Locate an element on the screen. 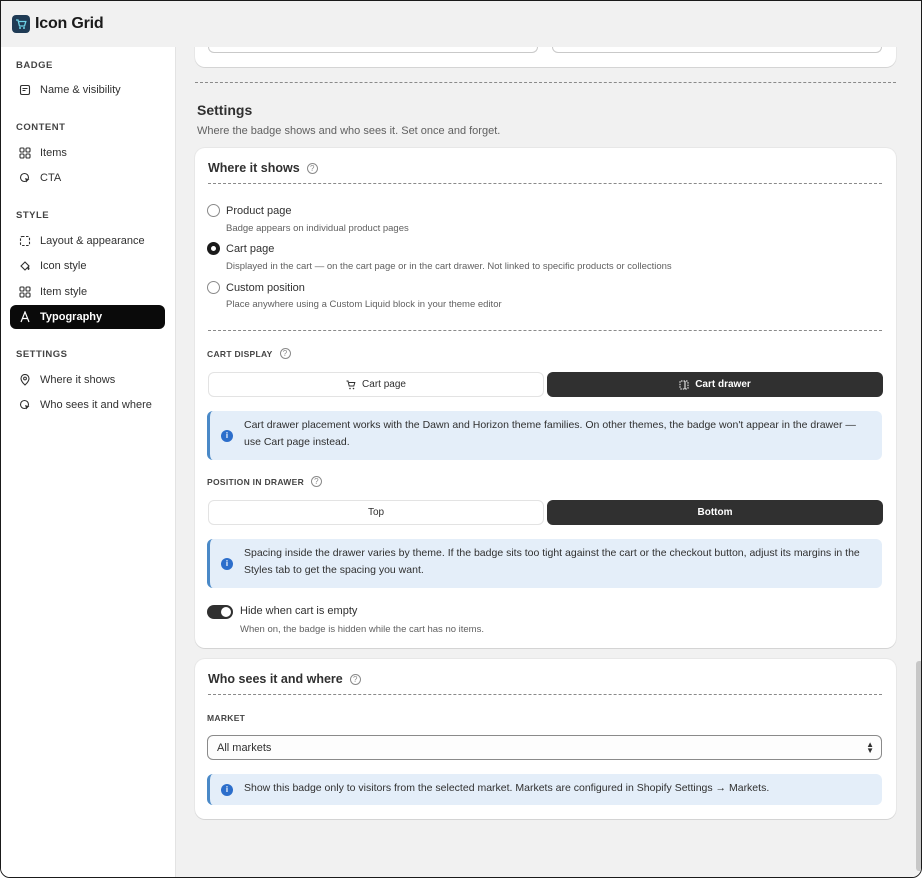 This screenshot has height=878, width=922. sidebar-item-label: Where it shows is located at coordinates (78, 380).